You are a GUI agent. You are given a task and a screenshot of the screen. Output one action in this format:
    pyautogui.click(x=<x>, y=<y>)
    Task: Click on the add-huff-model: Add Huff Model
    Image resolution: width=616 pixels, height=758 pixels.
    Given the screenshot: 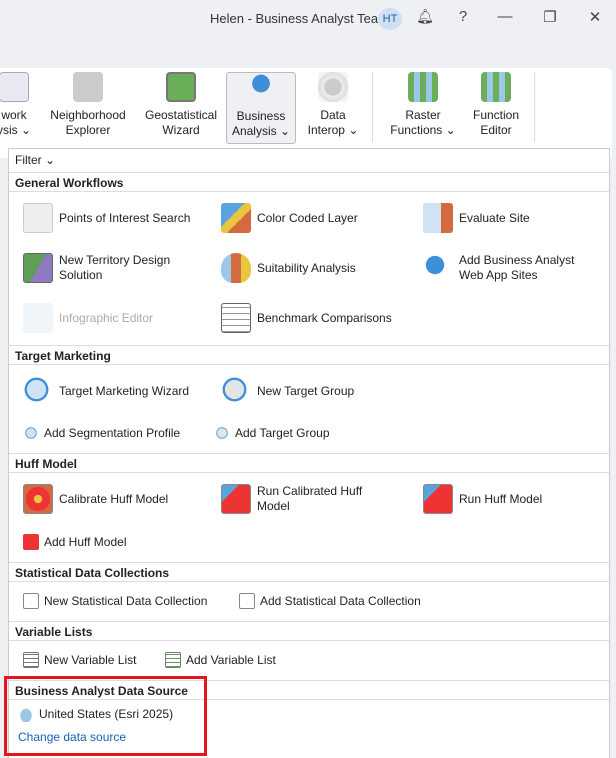 What is the action you would take?
    pyautogui.click(x=75, y=542)
    